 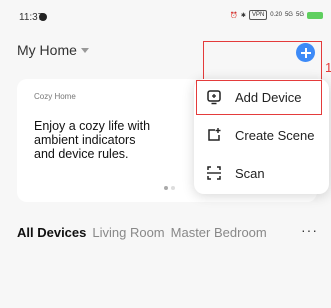 I want to click on menu-label-scan: Scan, so click(x=250, y=173).